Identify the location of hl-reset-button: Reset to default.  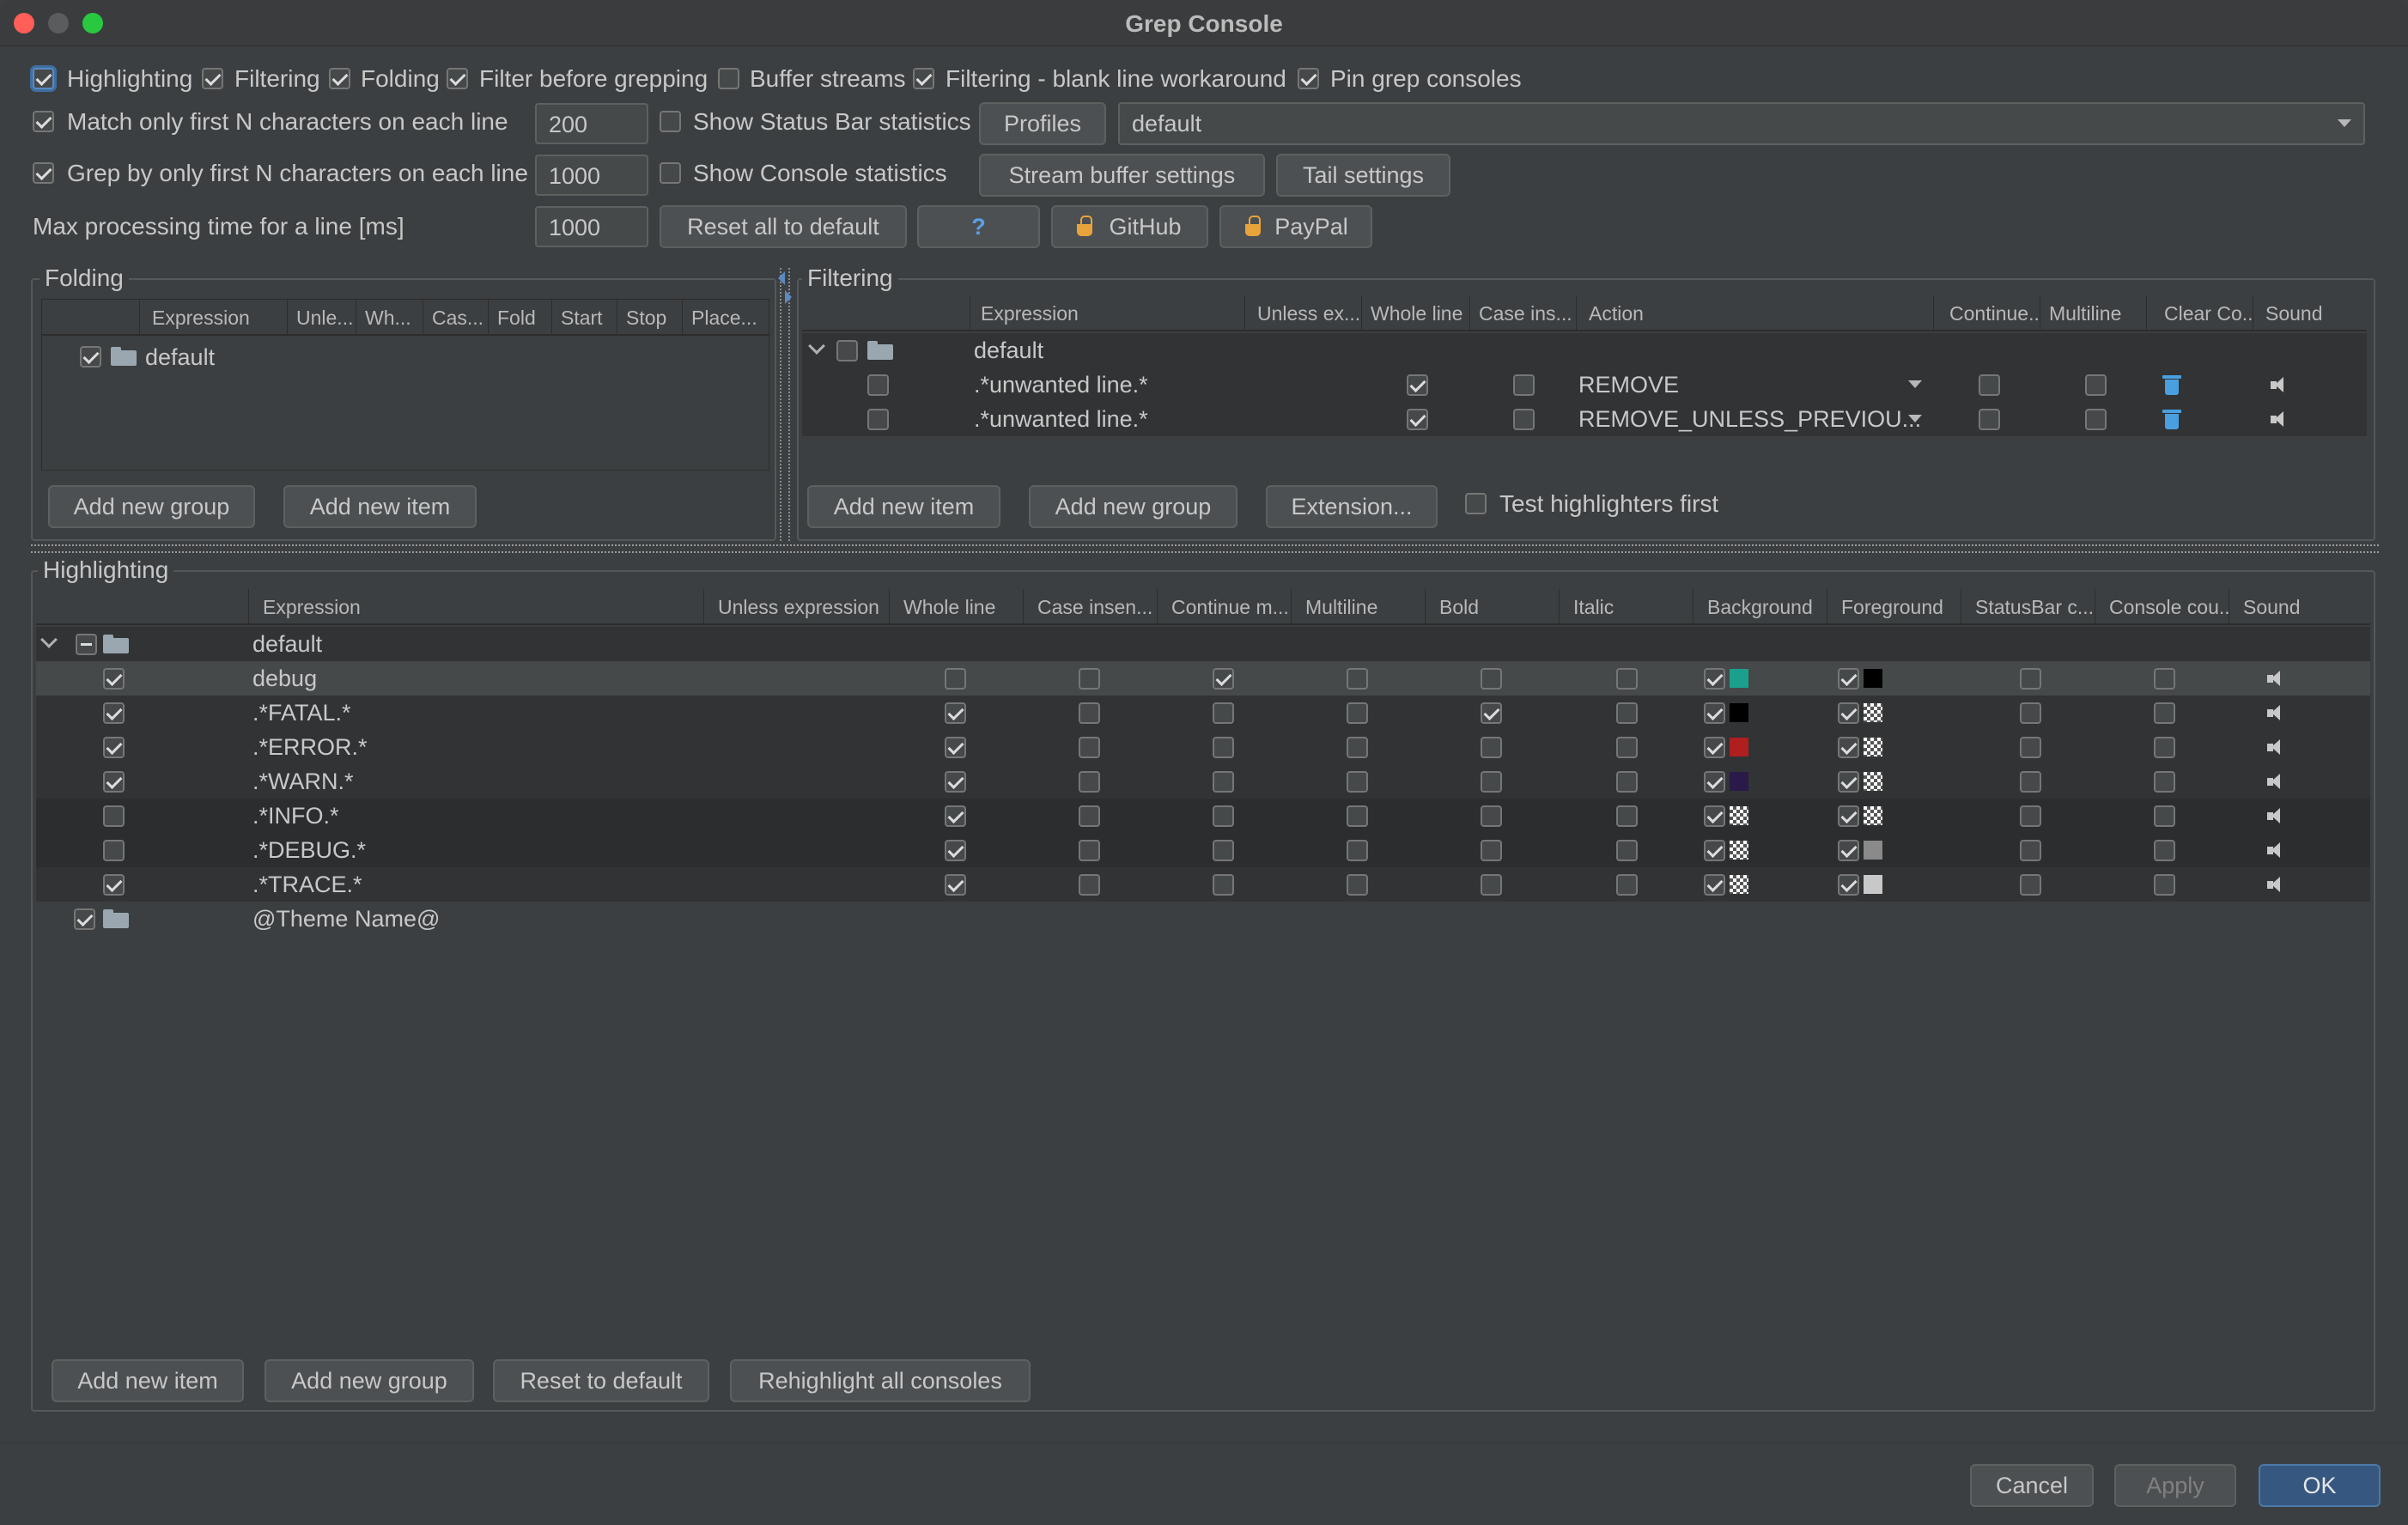
(601, 1381).